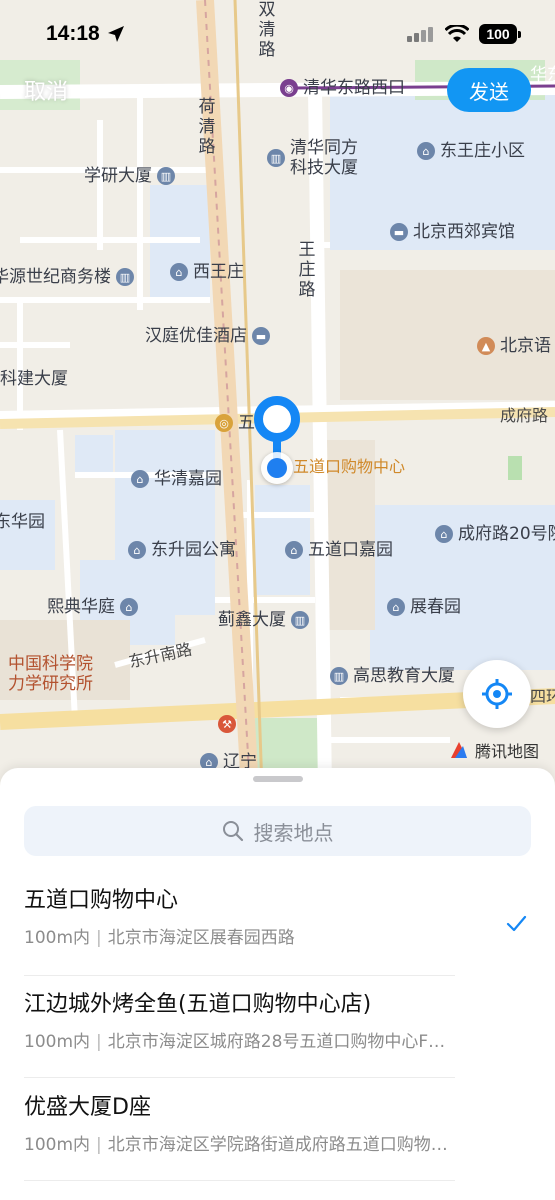 The height and width of the screenshot is (1200, 555). I want to click on road-label-wangzhuang: 王庄路, so click(307, 270).